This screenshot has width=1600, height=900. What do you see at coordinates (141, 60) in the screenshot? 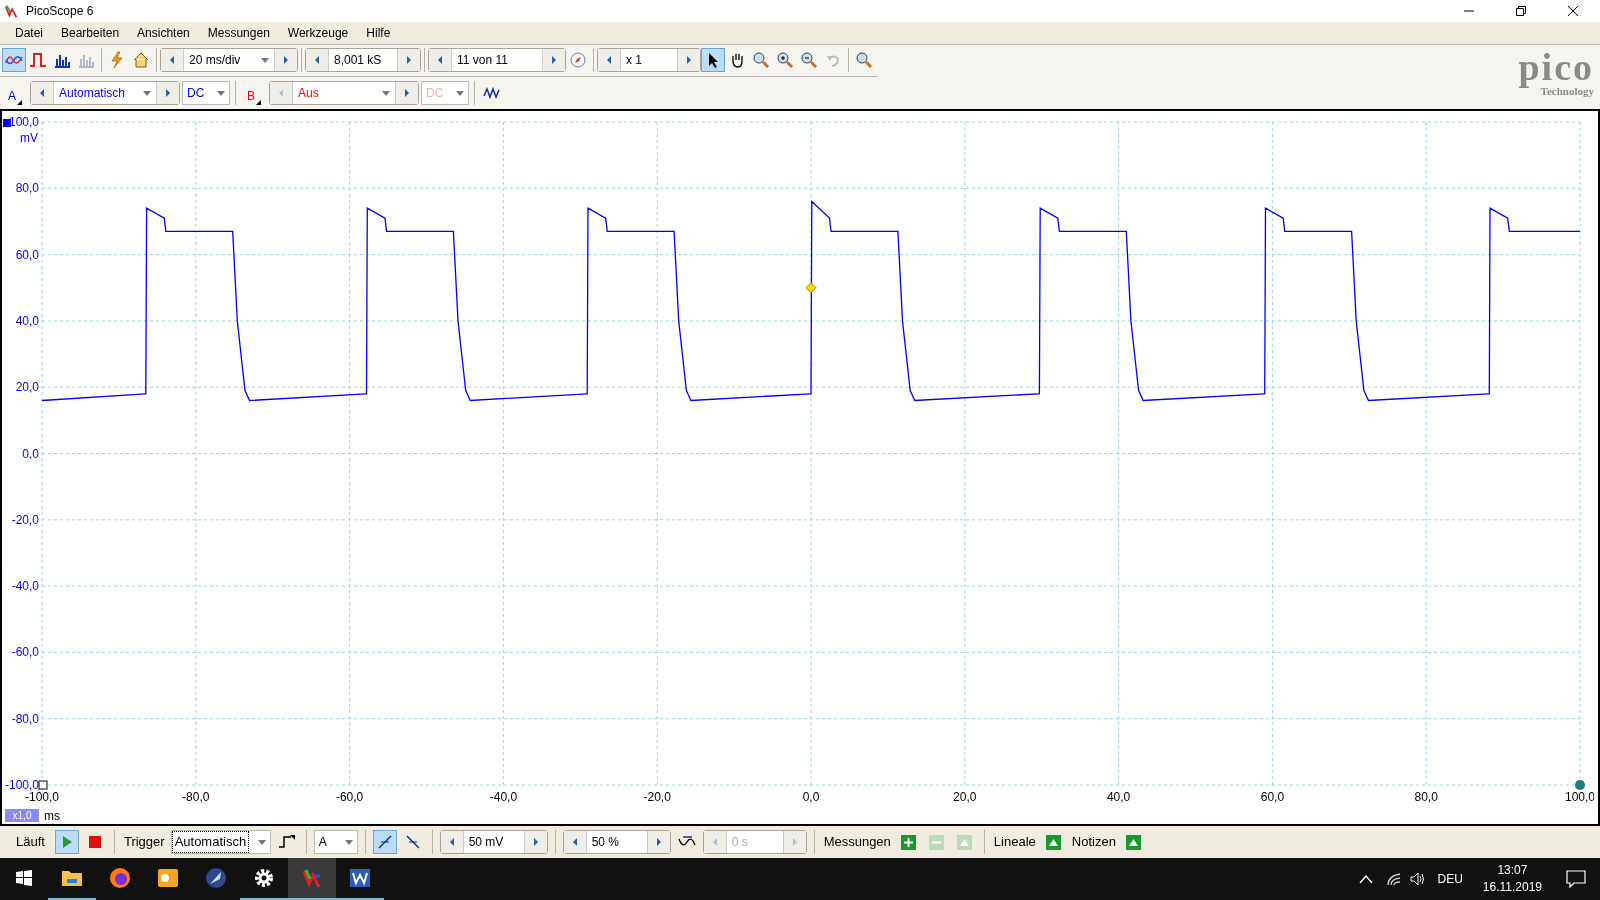
I see `home-icon` at bounding box center [141, 60].